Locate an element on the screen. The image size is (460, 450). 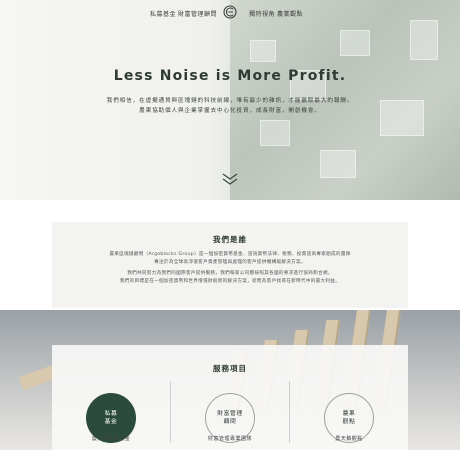
service-card-viewpoint: 農果 觀點 農天鵝觀點 is located at coordinates (349, 415).